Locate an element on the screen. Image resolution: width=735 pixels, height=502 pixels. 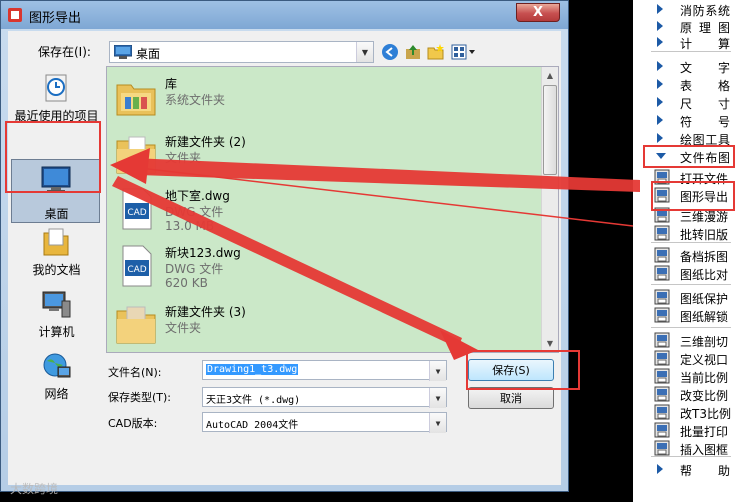
panel-item: 三维剖切 is located at coordinates (684, 340).